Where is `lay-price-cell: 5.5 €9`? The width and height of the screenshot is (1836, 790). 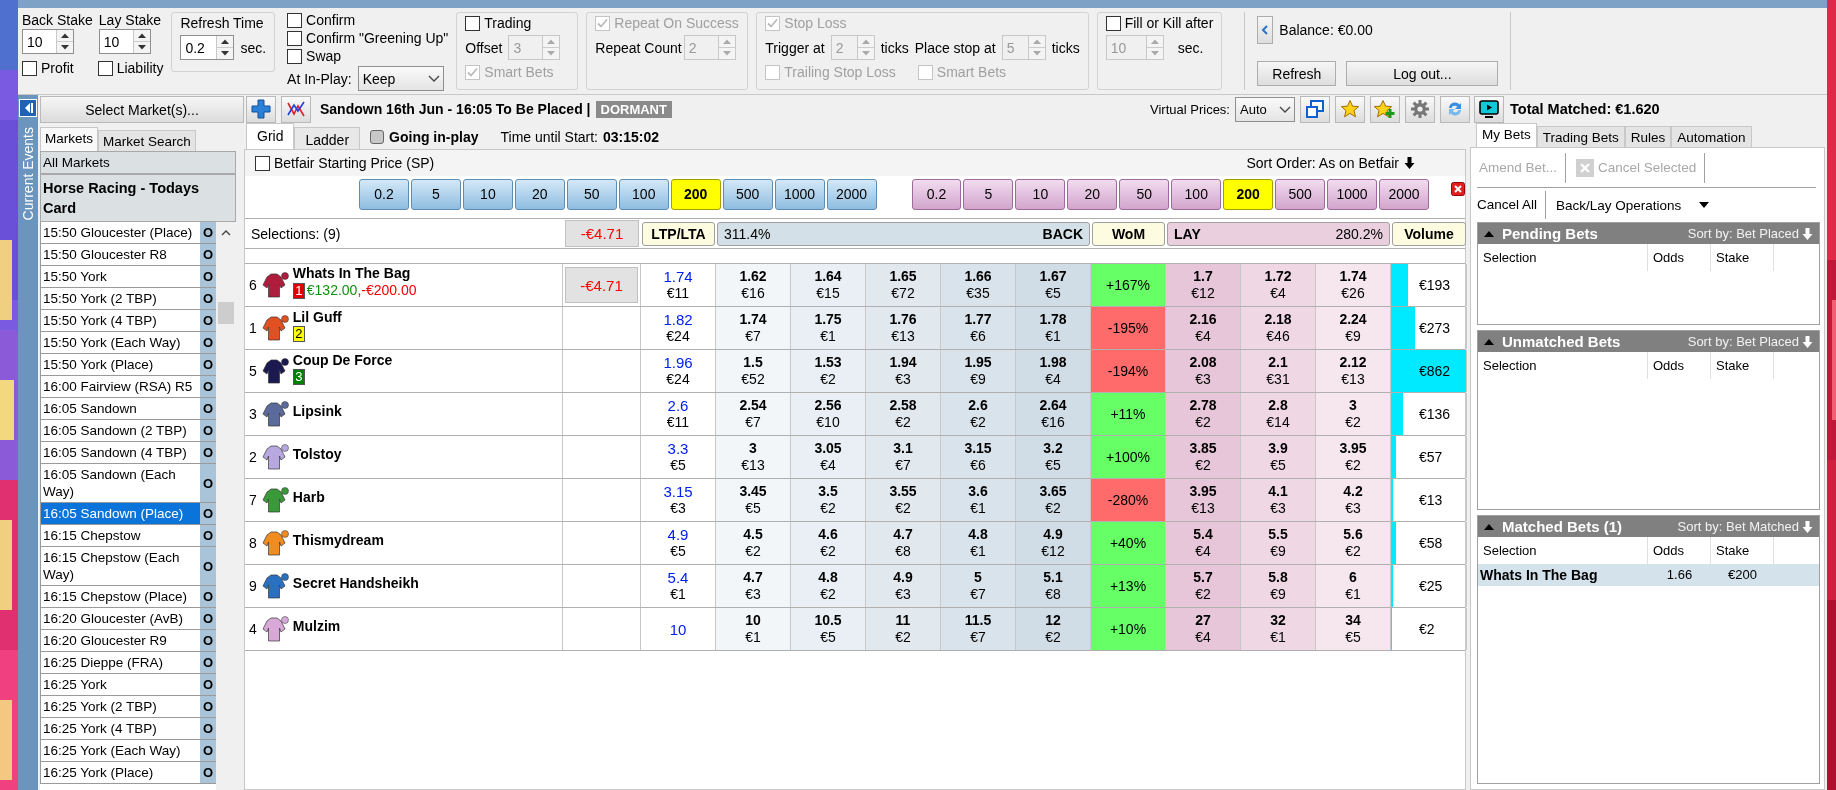
lay-price-cell: 5.5 €9 is located at coordinates (1278, 543).